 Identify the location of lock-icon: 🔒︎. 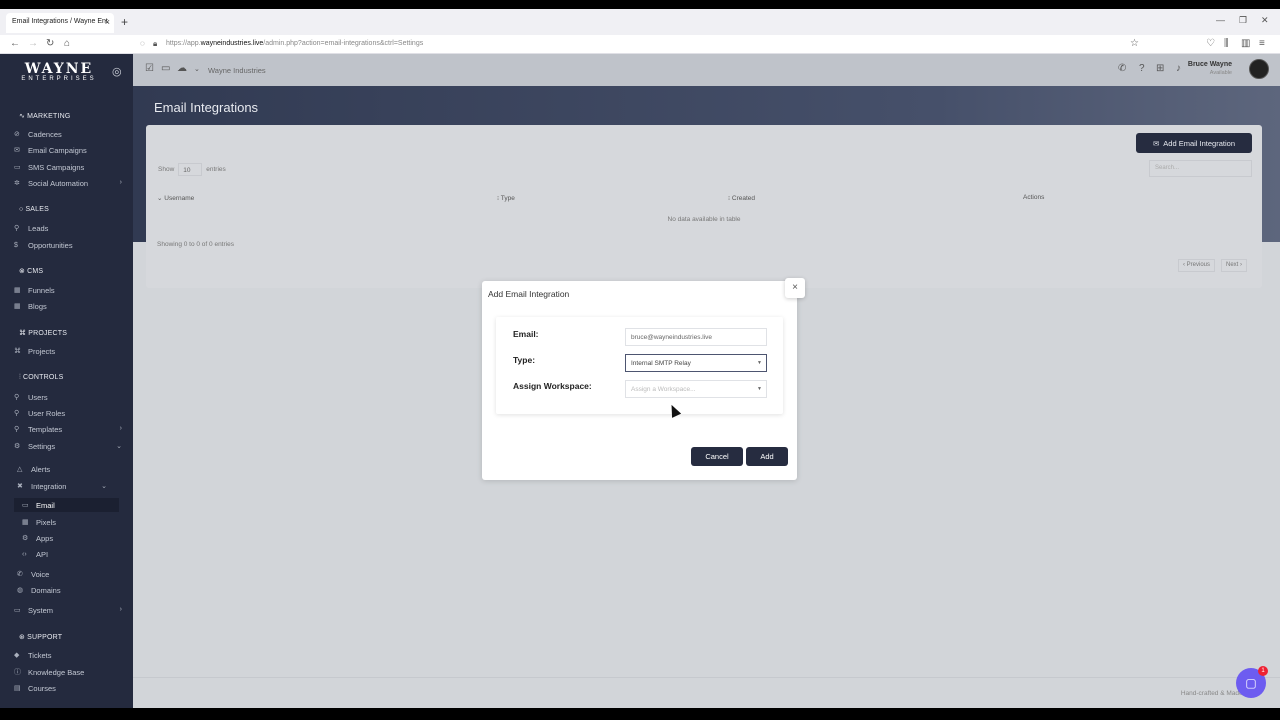
(155, 44).